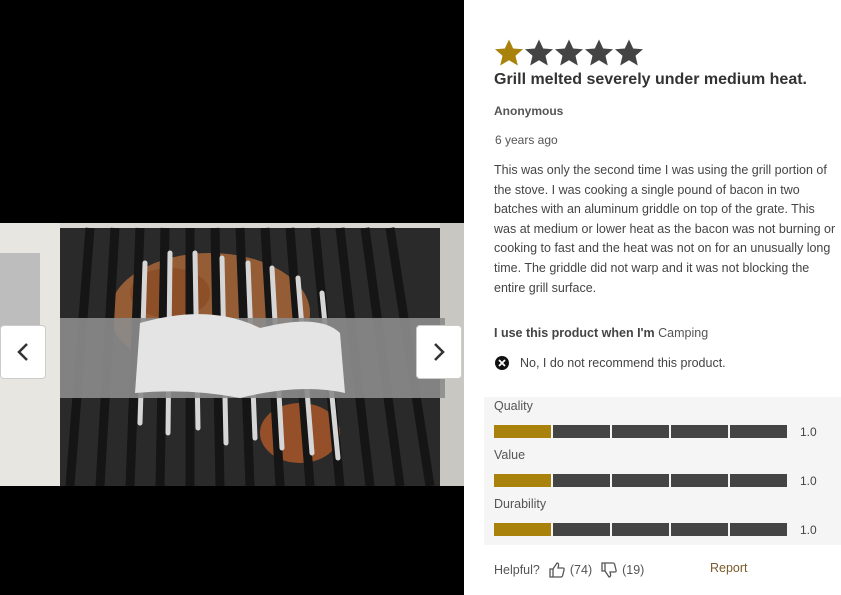 This screenshot has width=841, height=595. I want to click on next-image-button, so click(439, 352).